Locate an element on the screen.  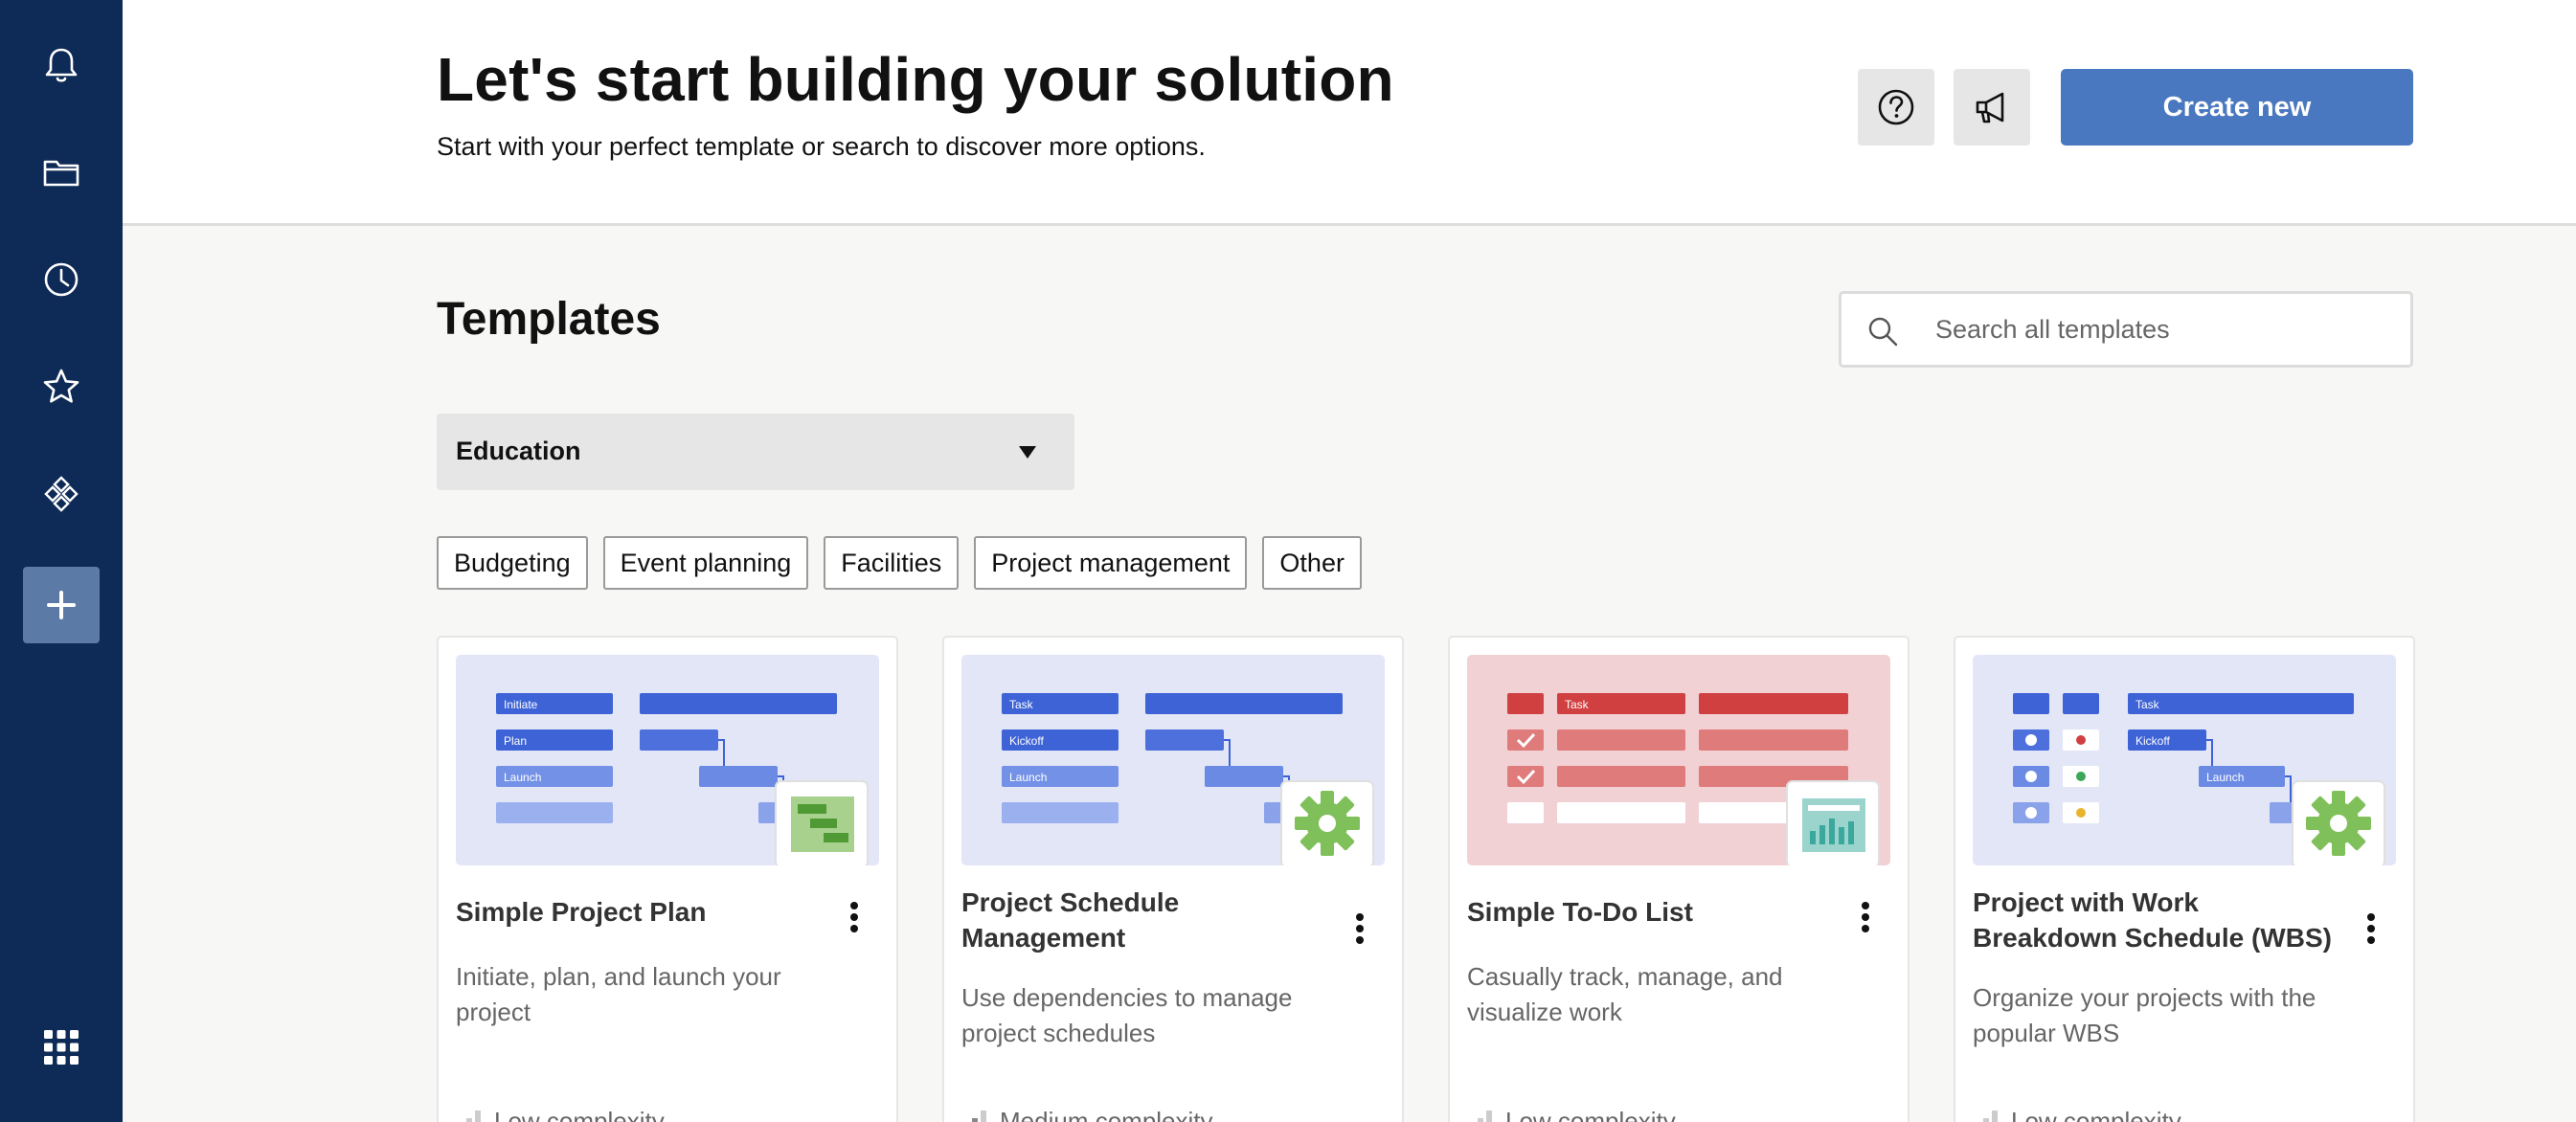
create-nav-button is located at coordinates (62, 605).